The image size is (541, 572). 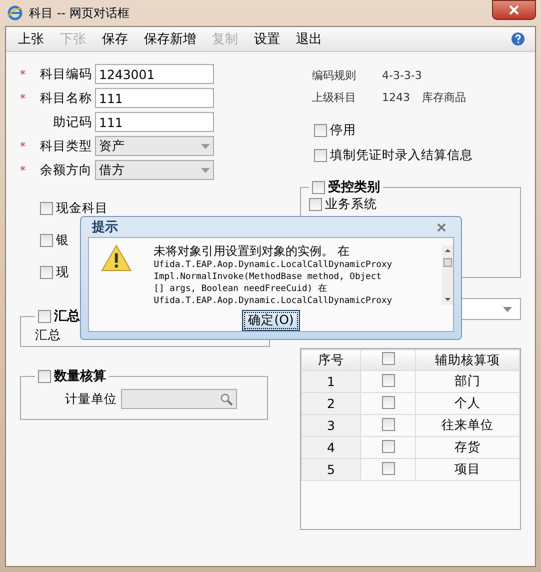 What do you see at coordinates (62, 272) in the screenshot?
I see `checkbox-label: 现` at bounding box center [62, 272].